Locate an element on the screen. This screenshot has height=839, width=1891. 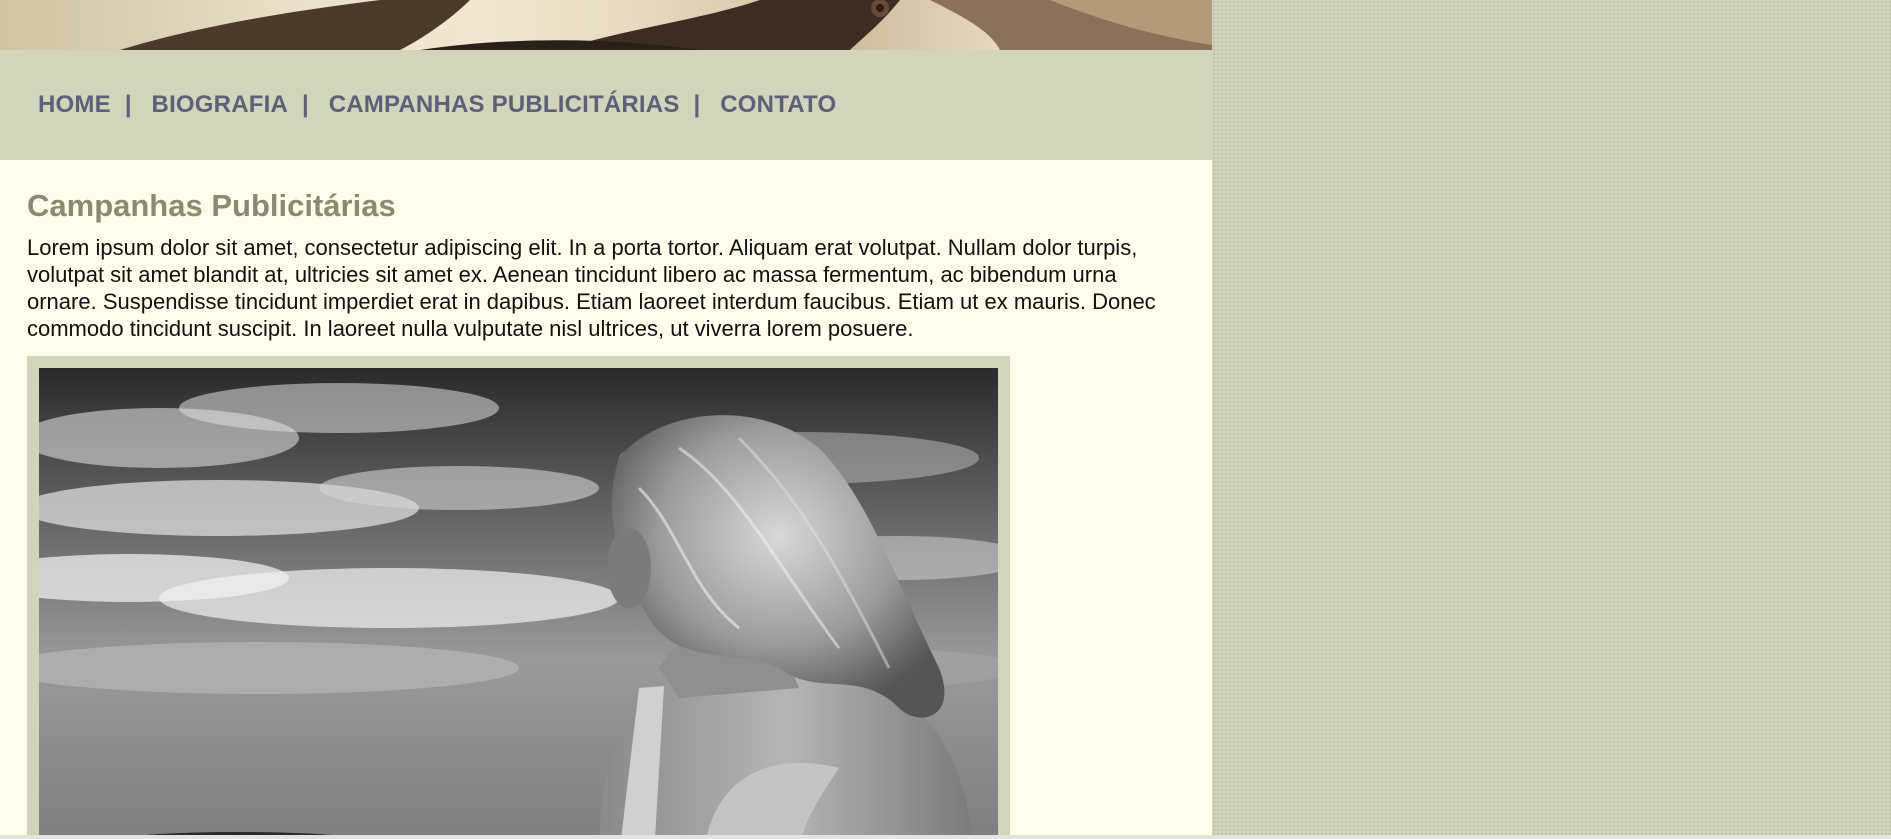
bottom-scroll-edge is located at coordinates (945, 837).